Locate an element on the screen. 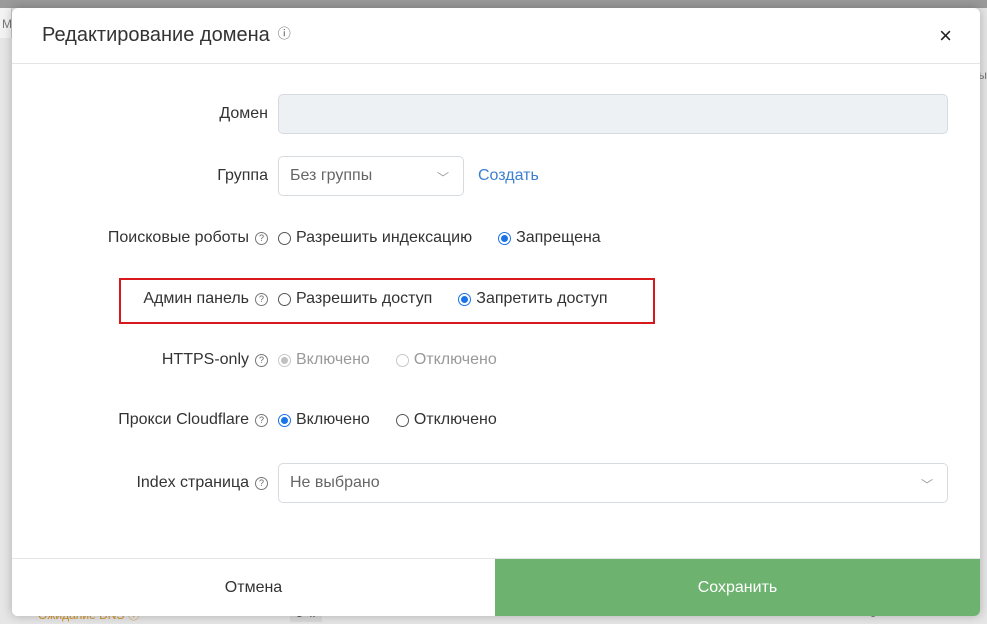  highlight-box is located at coordinates (387, 301).